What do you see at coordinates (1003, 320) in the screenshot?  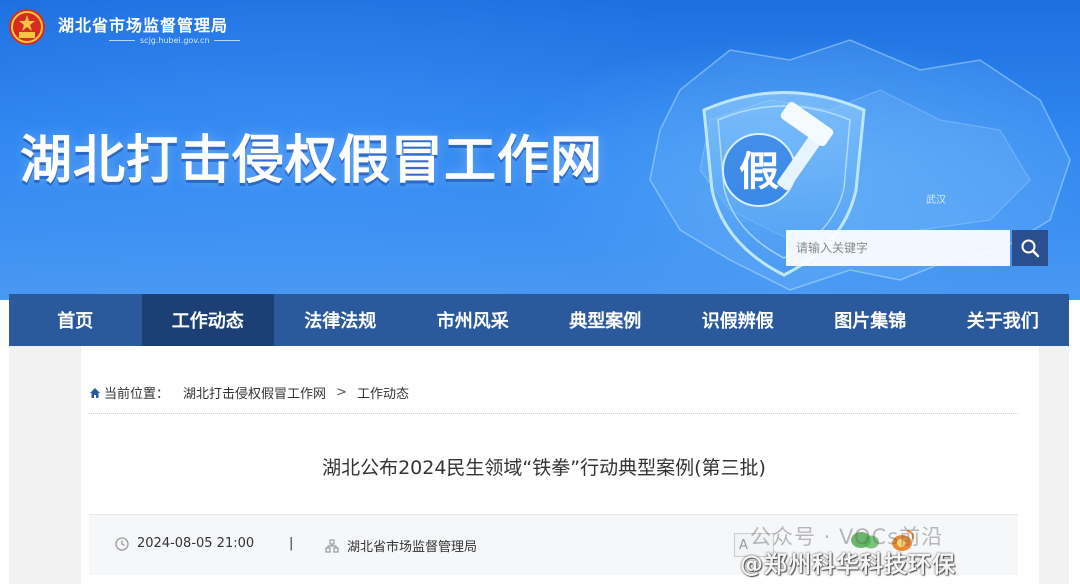 I see `nav-item-about: 关于我们` at bounding box center [1003, 320].